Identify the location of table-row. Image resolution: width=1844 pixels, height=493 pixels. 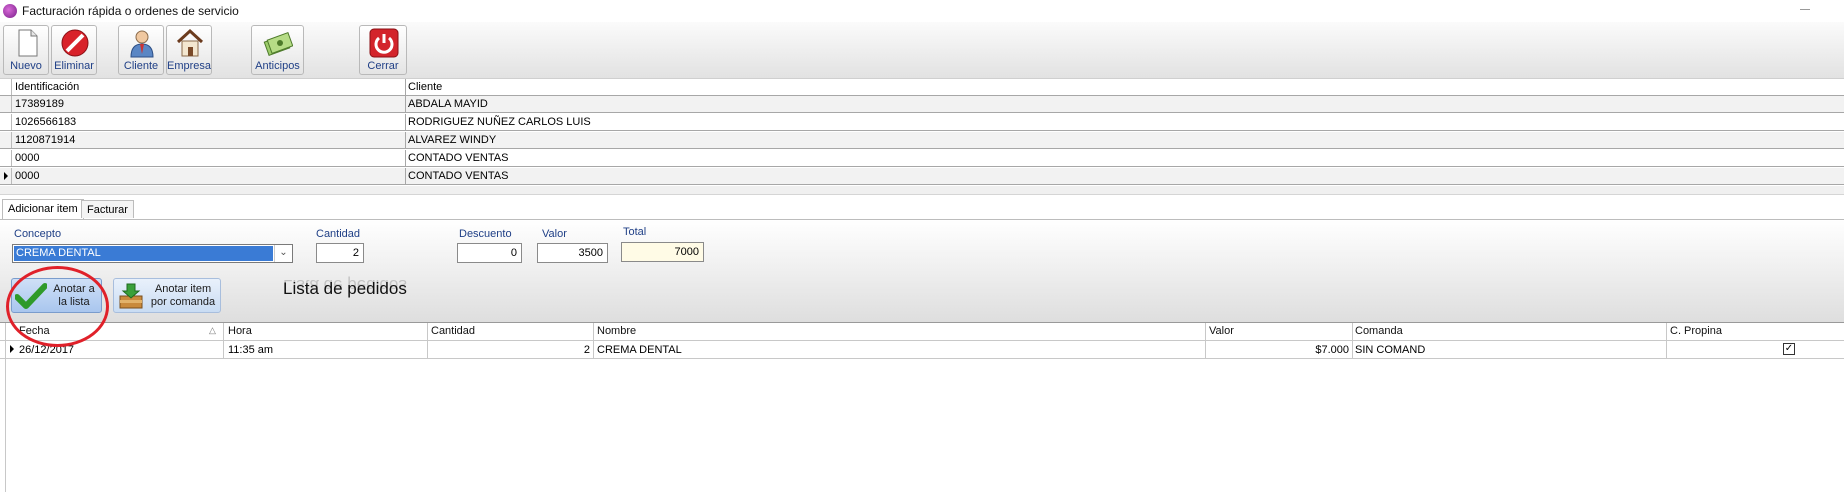
(922, 350).